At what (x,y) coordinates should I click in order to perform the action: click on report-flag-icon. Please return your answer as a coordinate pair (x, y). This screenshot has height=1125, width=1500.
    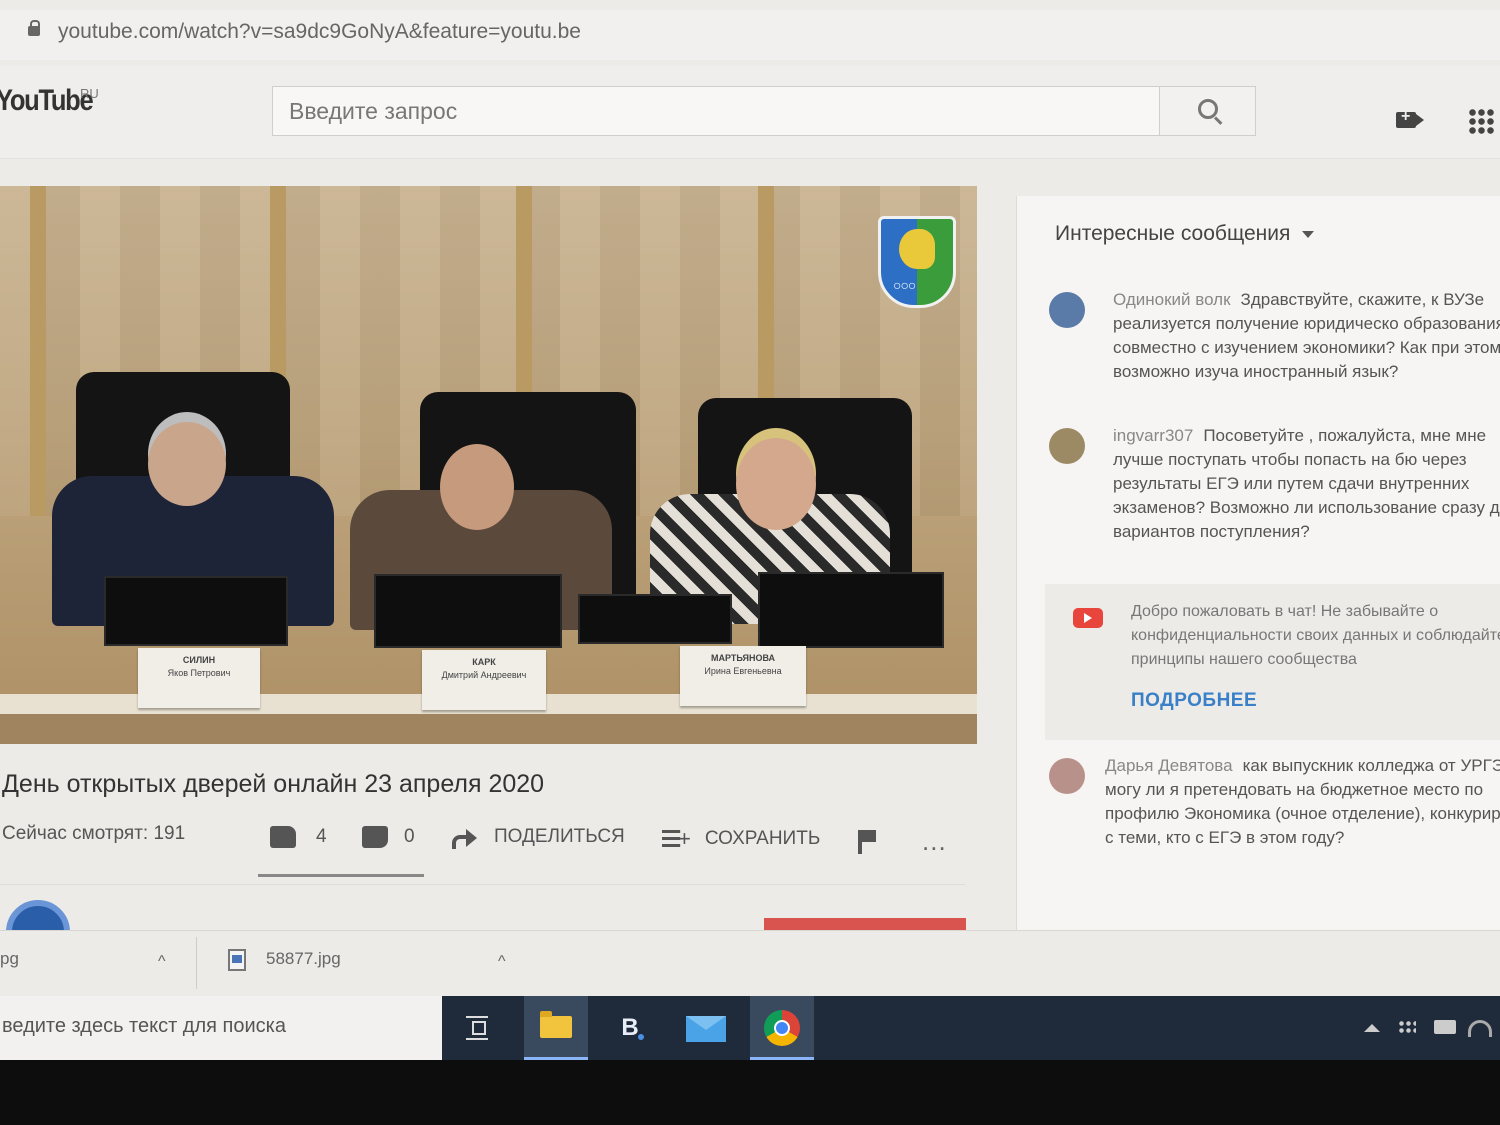
    Looking at the image, I should click on (867, 842).